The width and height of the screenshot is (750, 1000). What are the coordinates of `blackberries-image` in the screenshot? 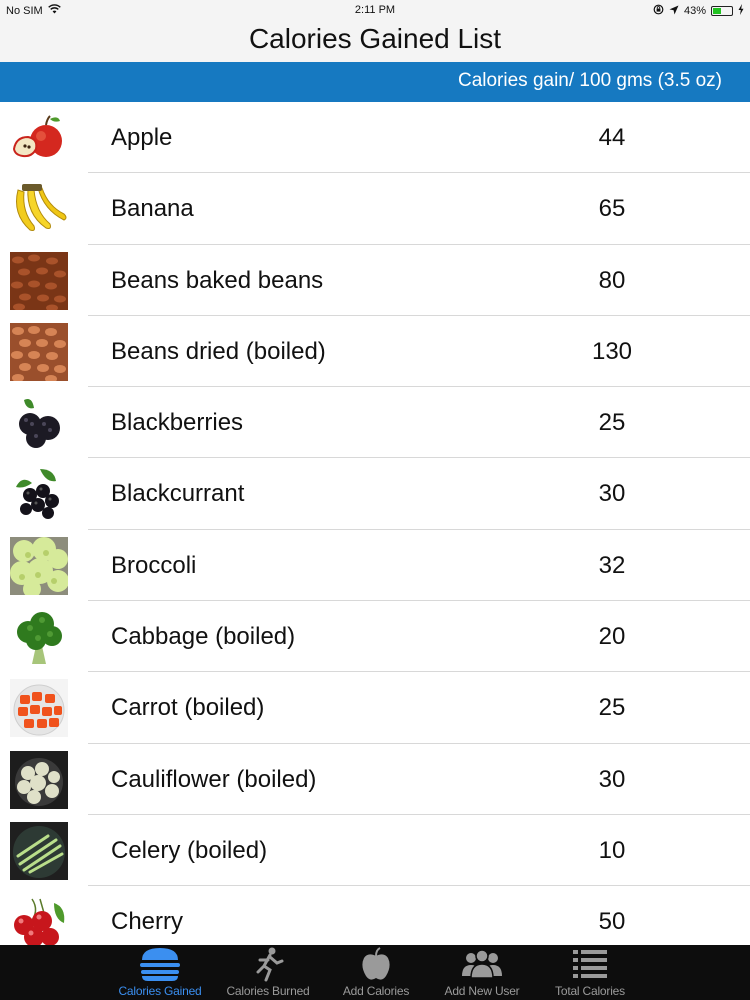 It's located at (39, 423).